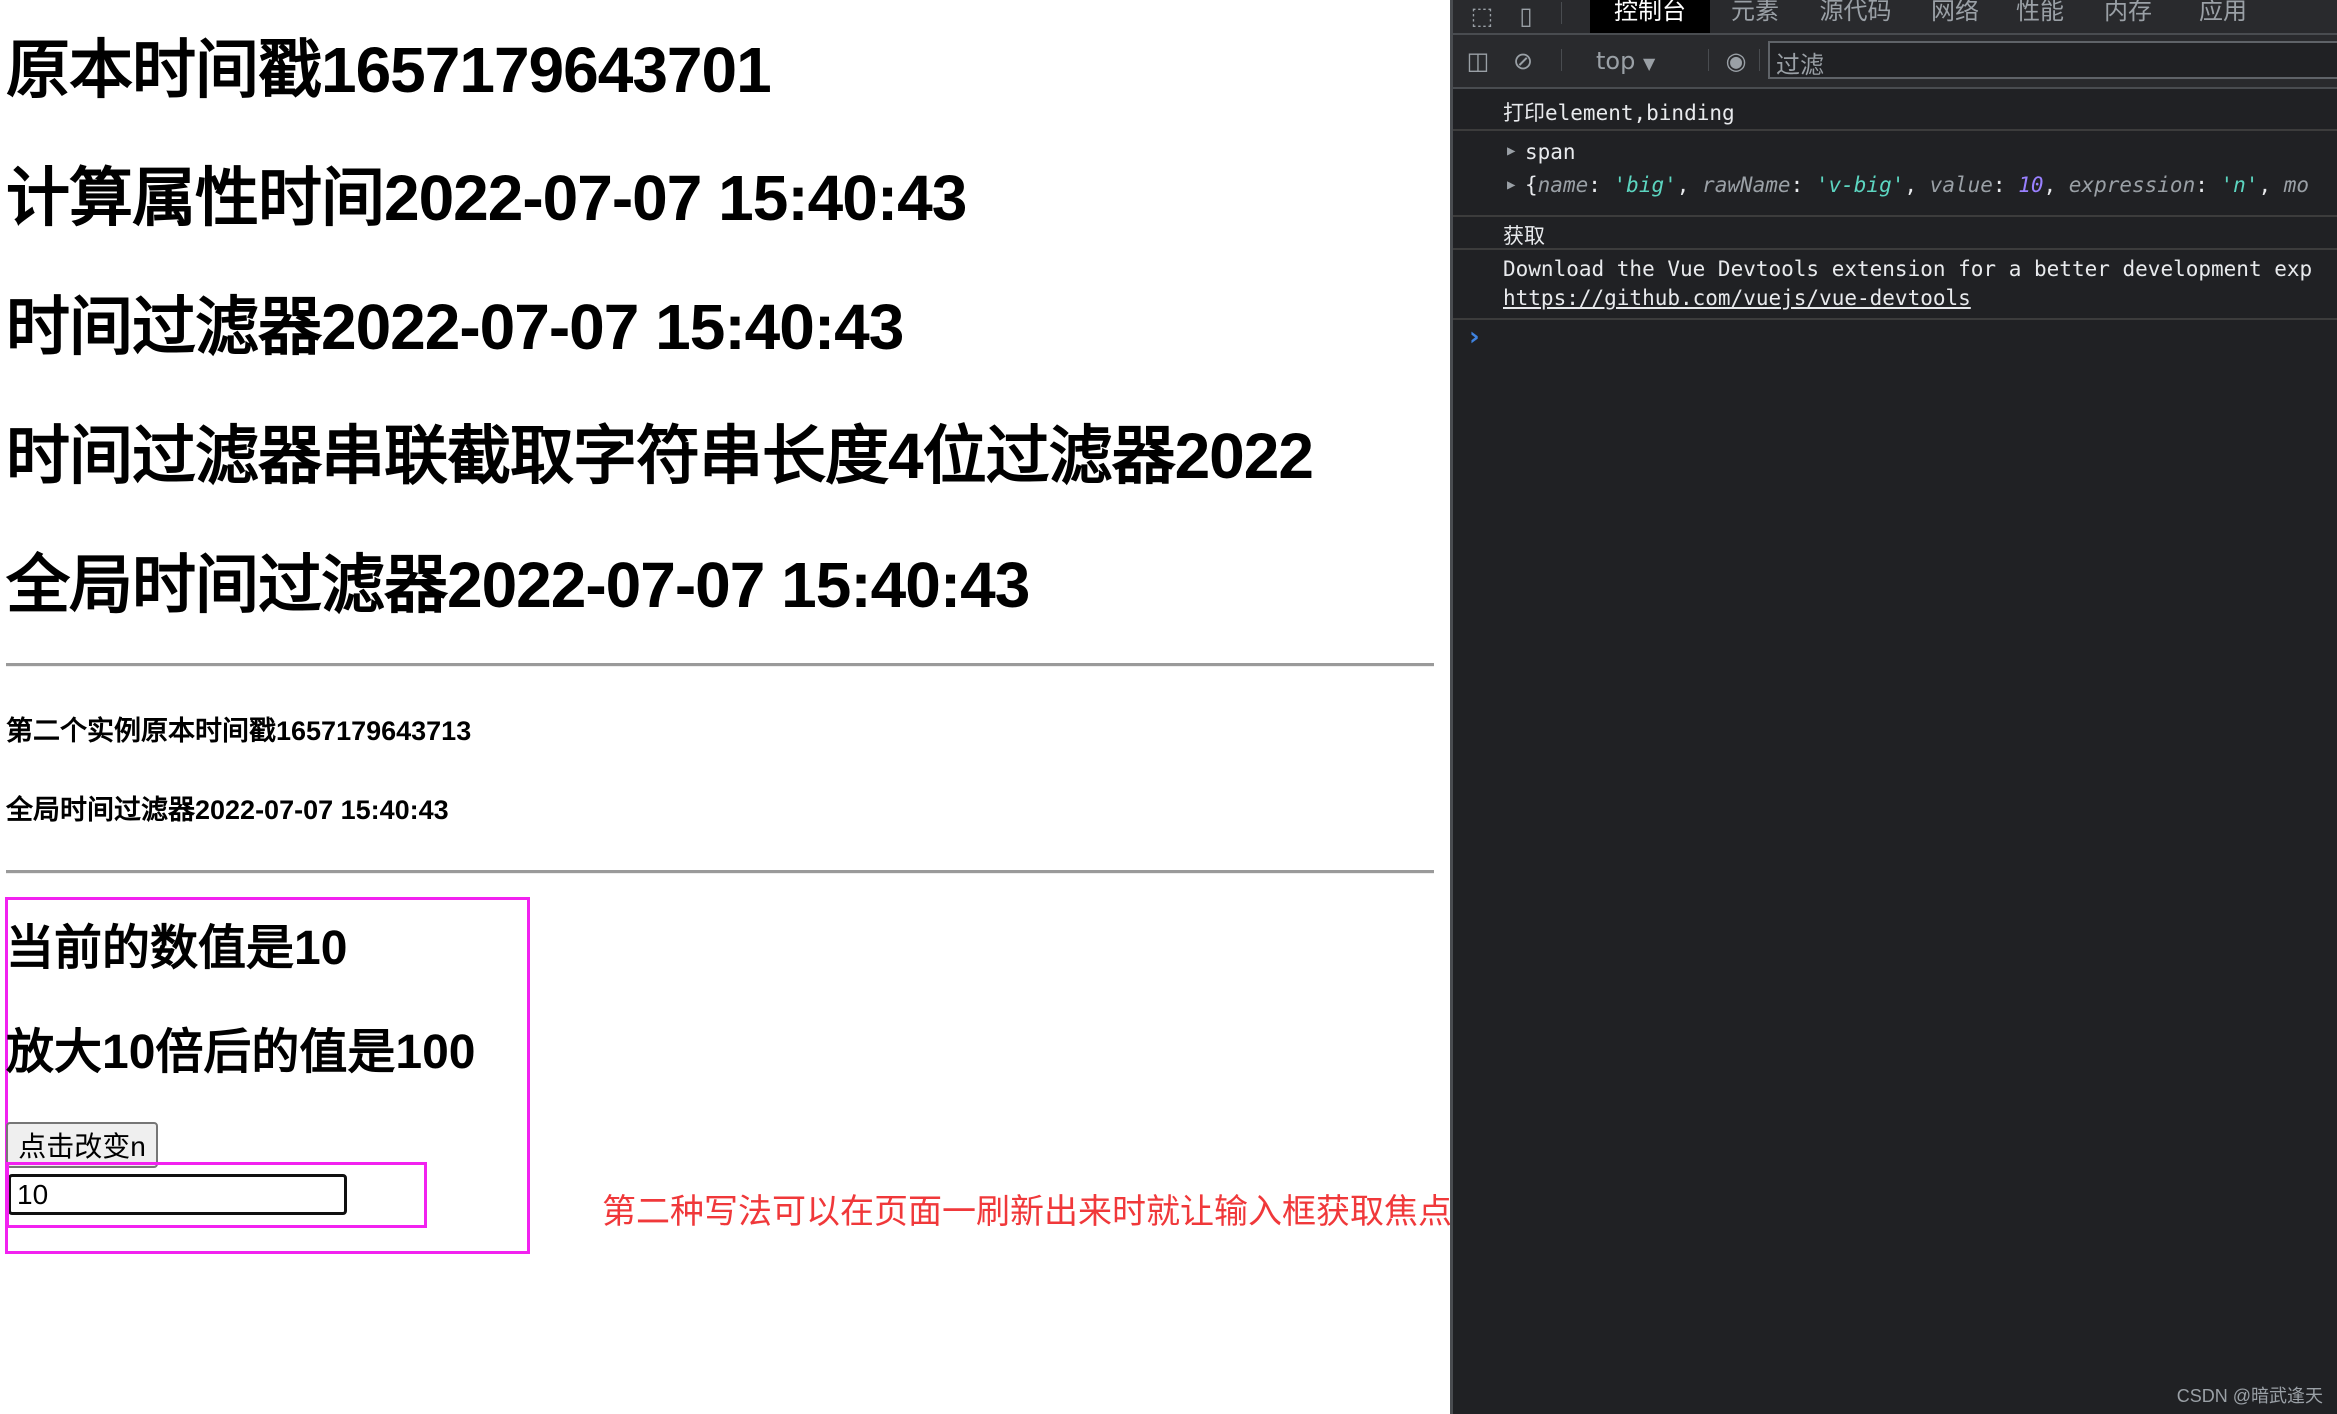 The image size is (2337, 1414). I want to click on filter-input: 过滤, so click(2052, 60).